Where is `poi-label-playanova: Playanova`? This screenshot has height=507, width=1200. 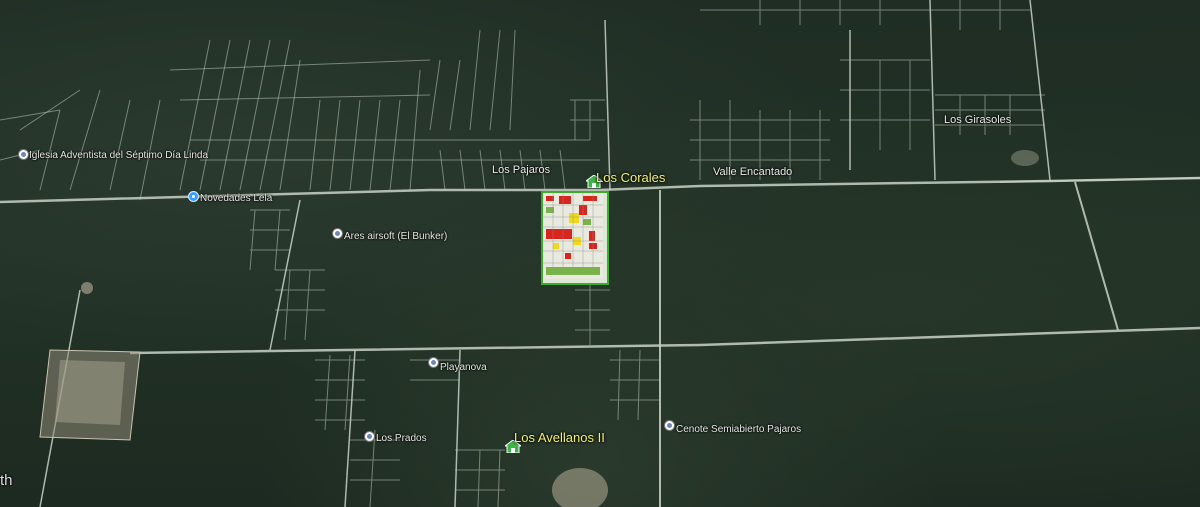
poi-label-playanova: Playanova is located at coordinates (463, 367).